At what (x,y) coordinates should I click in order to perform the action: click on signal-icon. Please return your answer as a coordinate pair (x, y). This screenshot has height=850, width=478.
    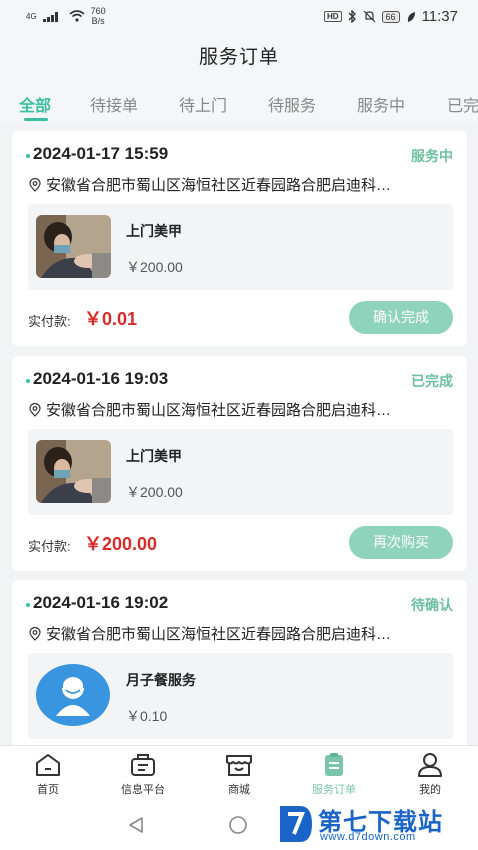
    Looking at the image, I should click on (50, 17).